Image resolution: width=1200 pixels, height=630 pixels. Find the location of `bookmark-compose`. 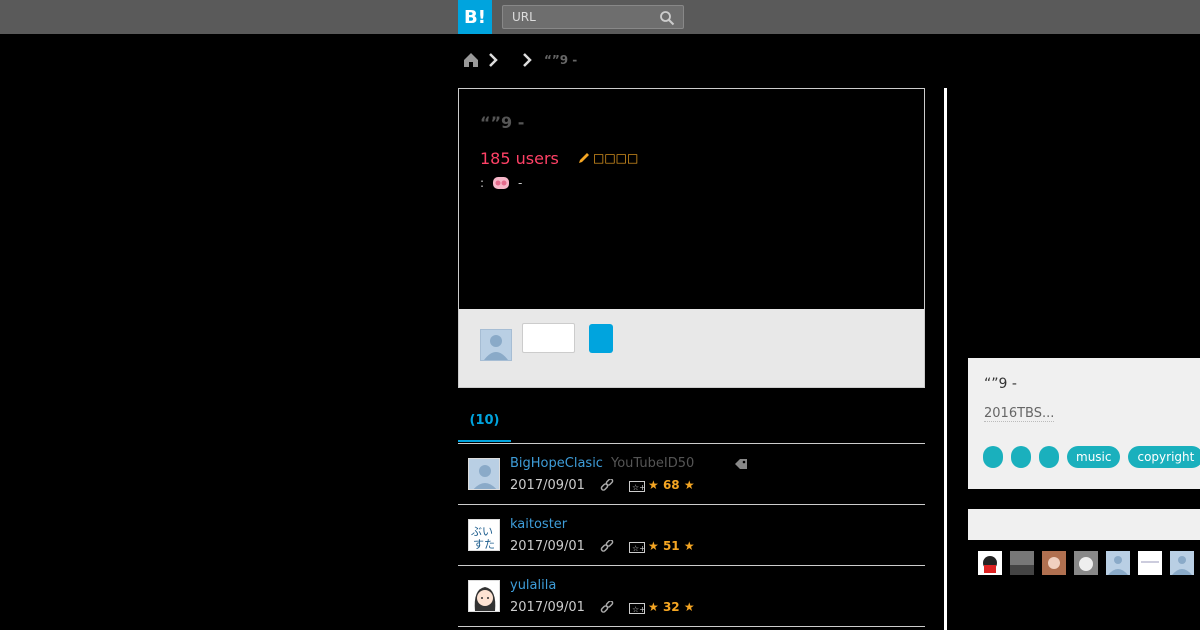

bookmark-compose is located at coordinates (691, 348).